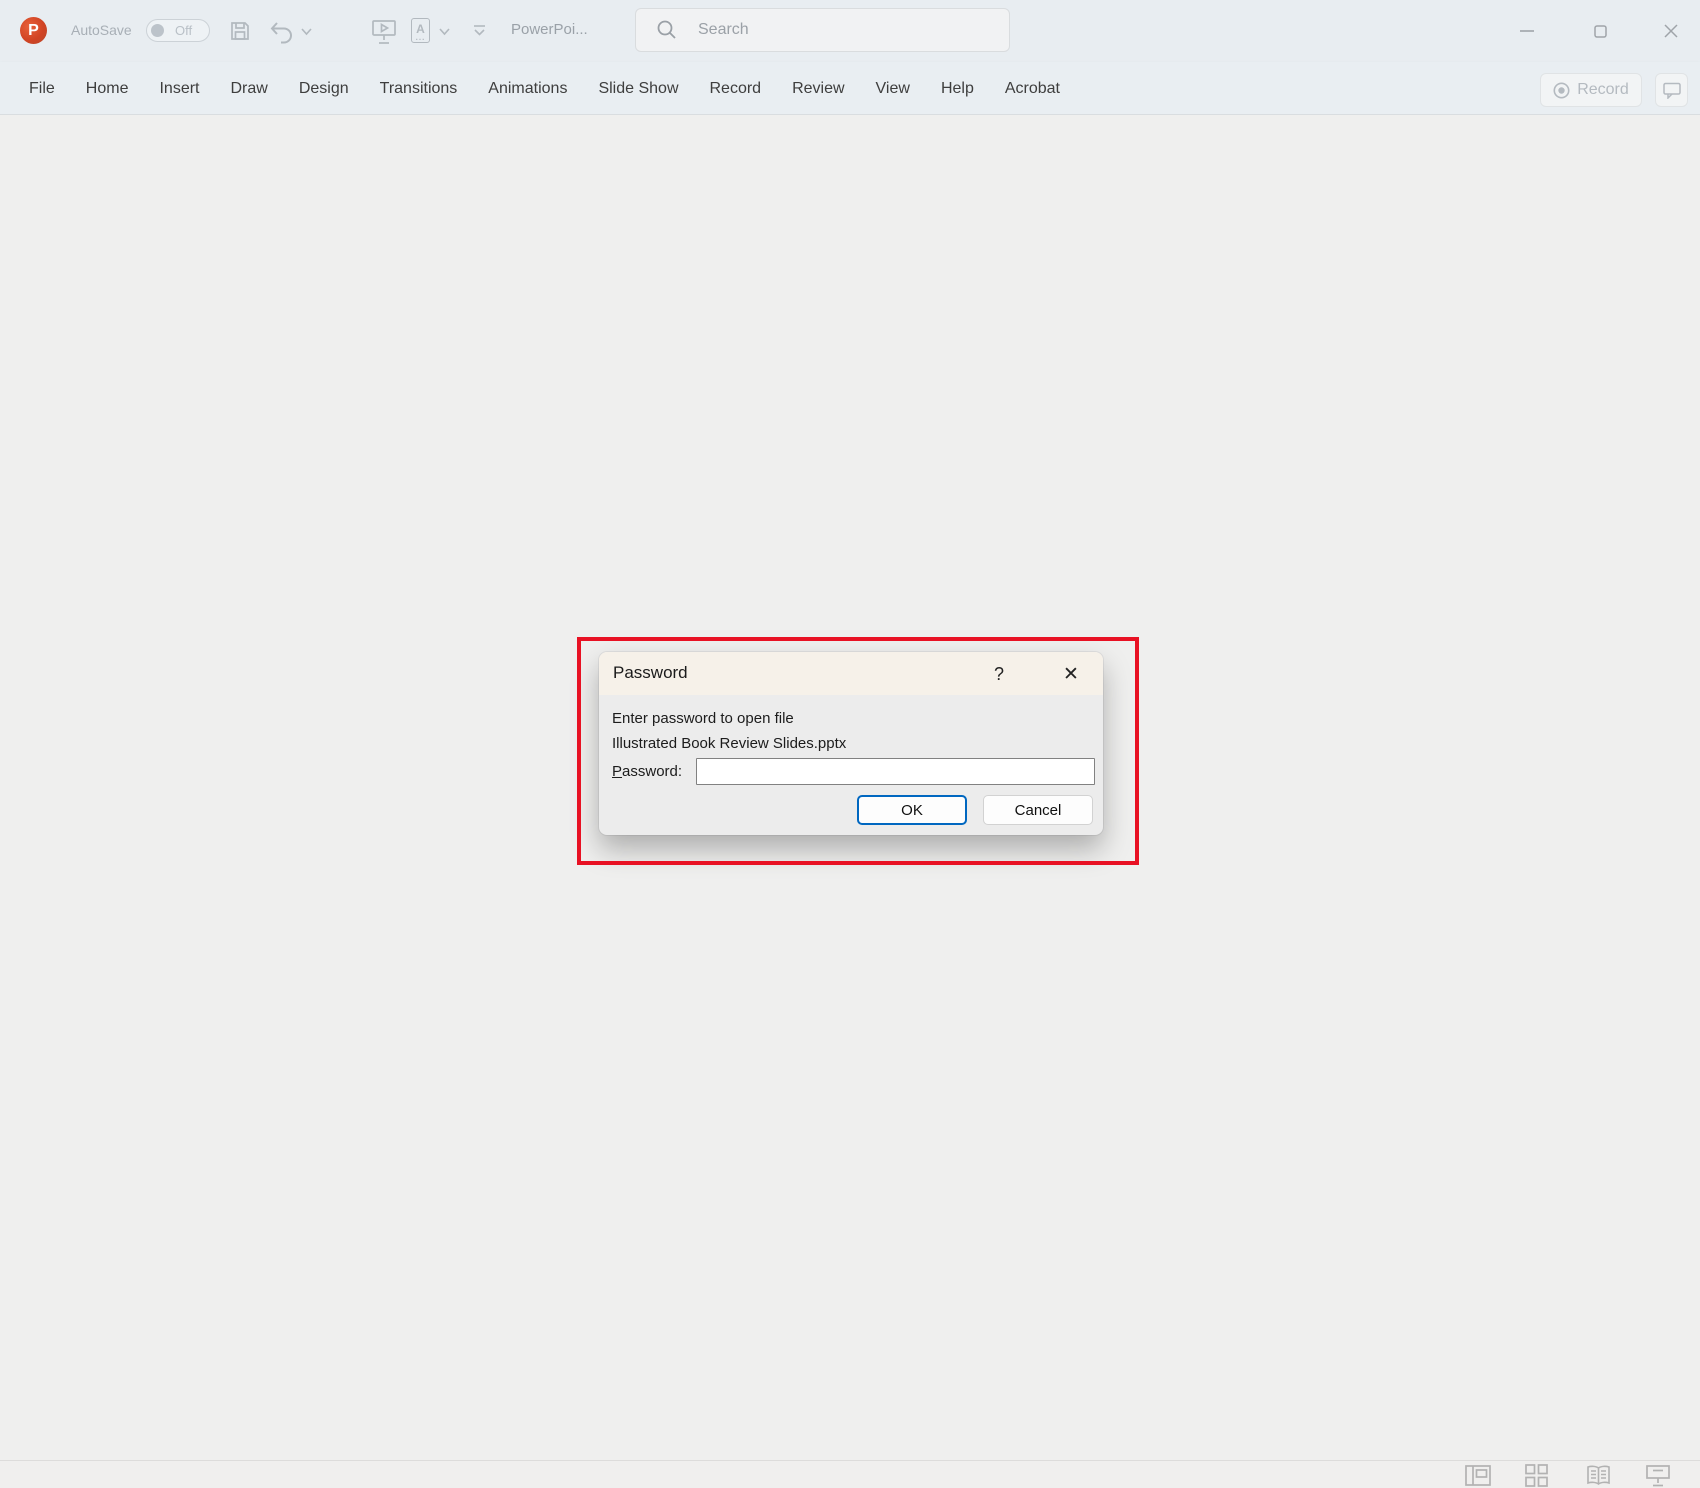 The image size is (1700, 1488). I want to click on record-button: Record, so click(1591, 90).